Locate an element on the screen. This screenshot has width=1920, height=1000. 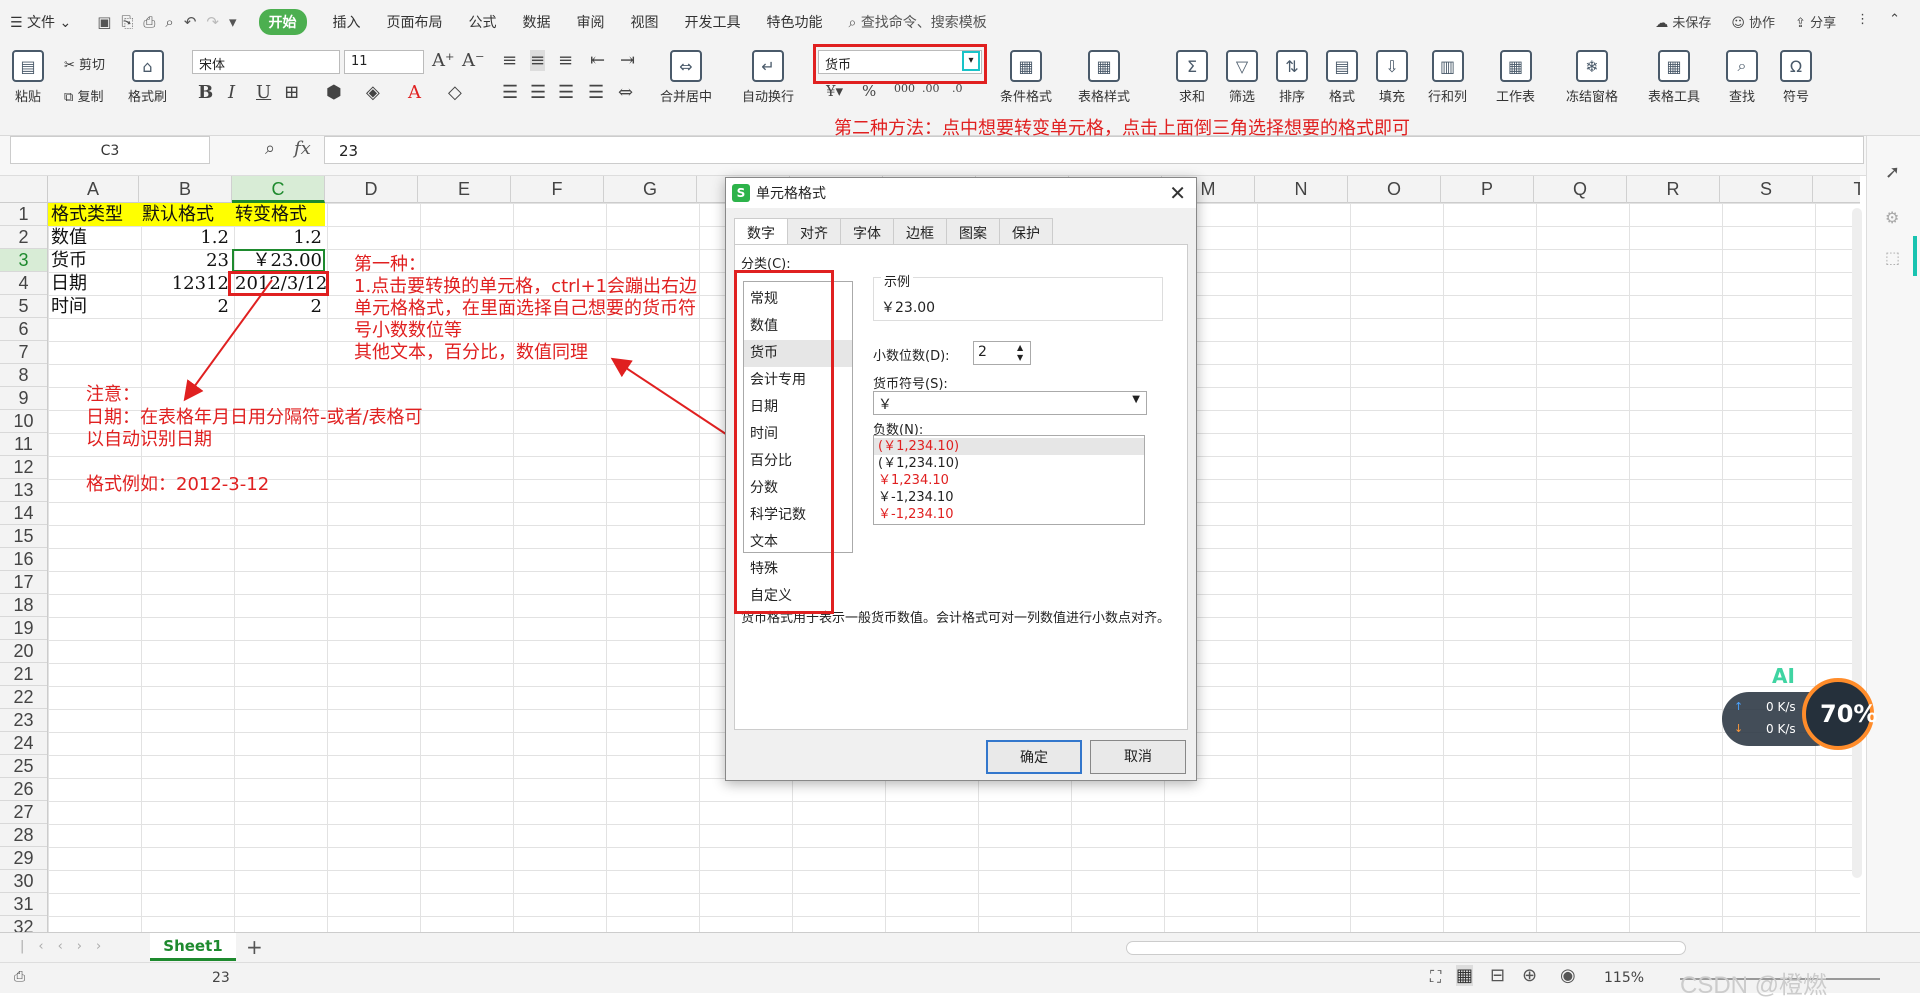
category-item: 科学记数 is located at coordinates (798, 515).